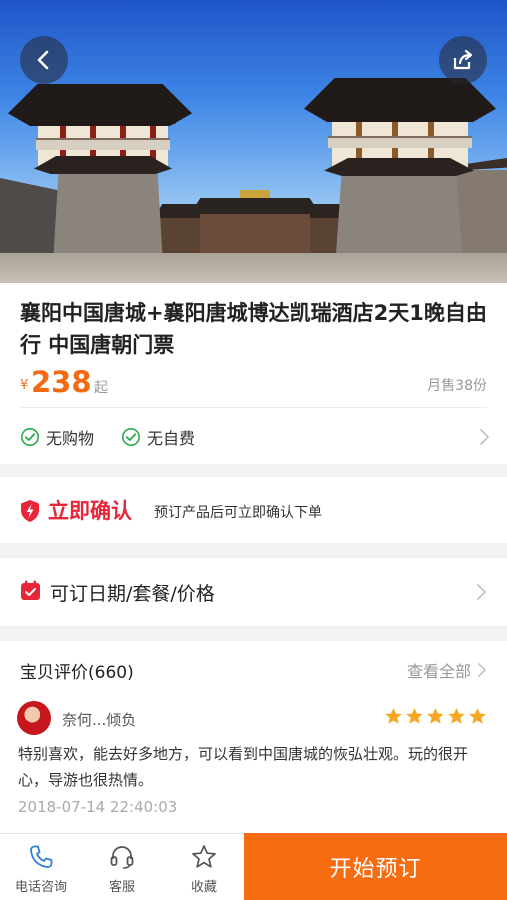 The height and width of the screenshot is (900, 507). I want to click on chevron-left-icon, so click(43, 60).